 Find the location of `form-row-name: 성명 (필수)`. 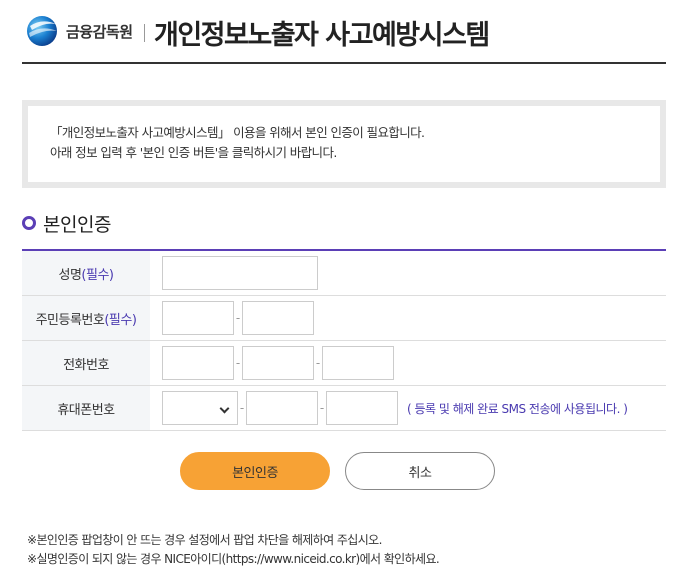

form-row-name: 성명 (필수) is located at coordinates (344, 273).